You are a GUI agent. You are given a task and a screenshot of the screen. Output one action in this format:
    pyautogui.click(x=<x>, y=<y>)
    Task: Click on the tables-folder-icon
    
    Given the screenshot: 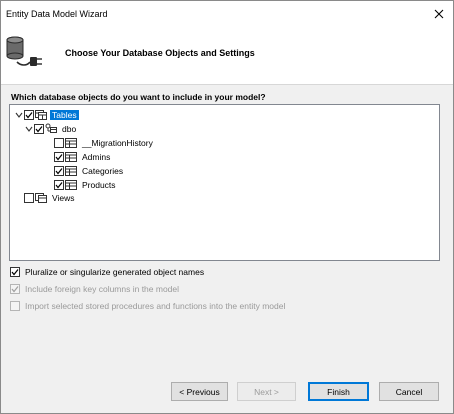 What is the action you would take?
    pyautogui.click(x=41, y=114)
    